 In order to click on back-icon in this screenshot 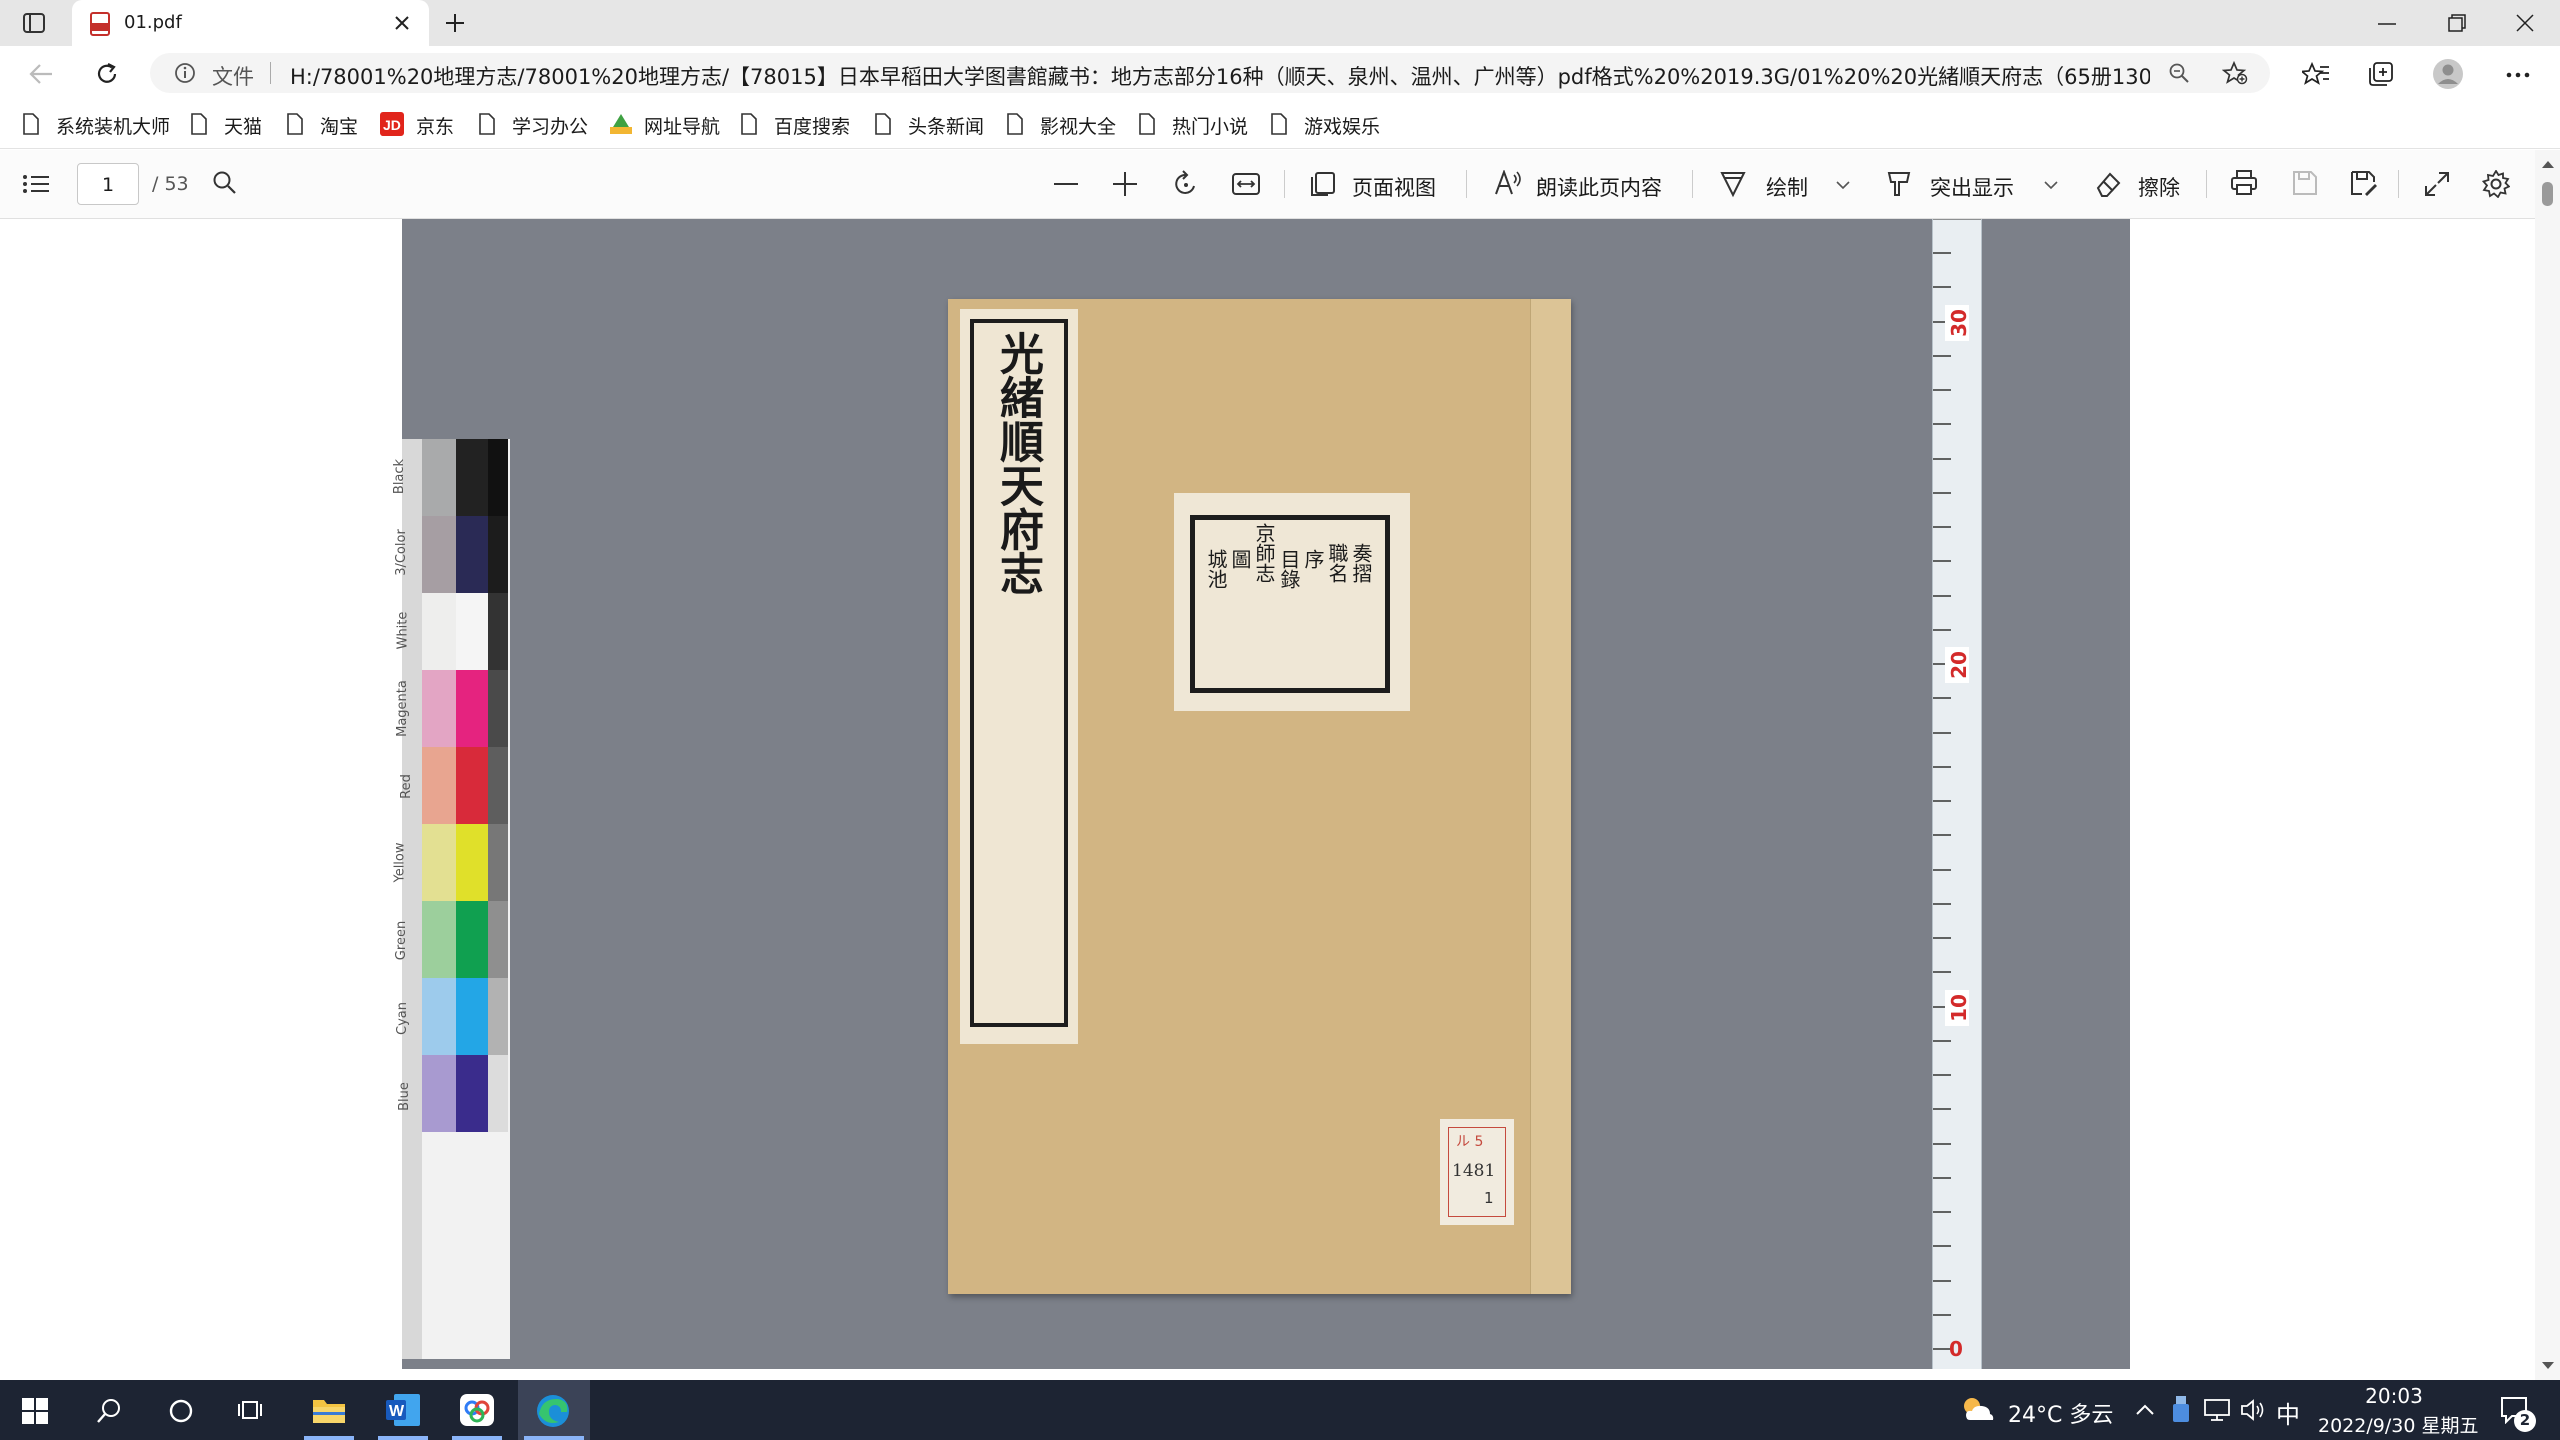, I will do `click(41, 74)`.